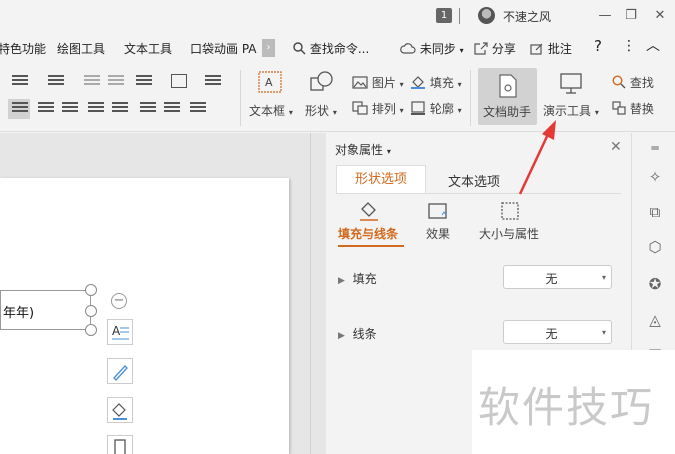 The image size is (675, 454). I want to click on menu-icon: ═, so click(655, 148).